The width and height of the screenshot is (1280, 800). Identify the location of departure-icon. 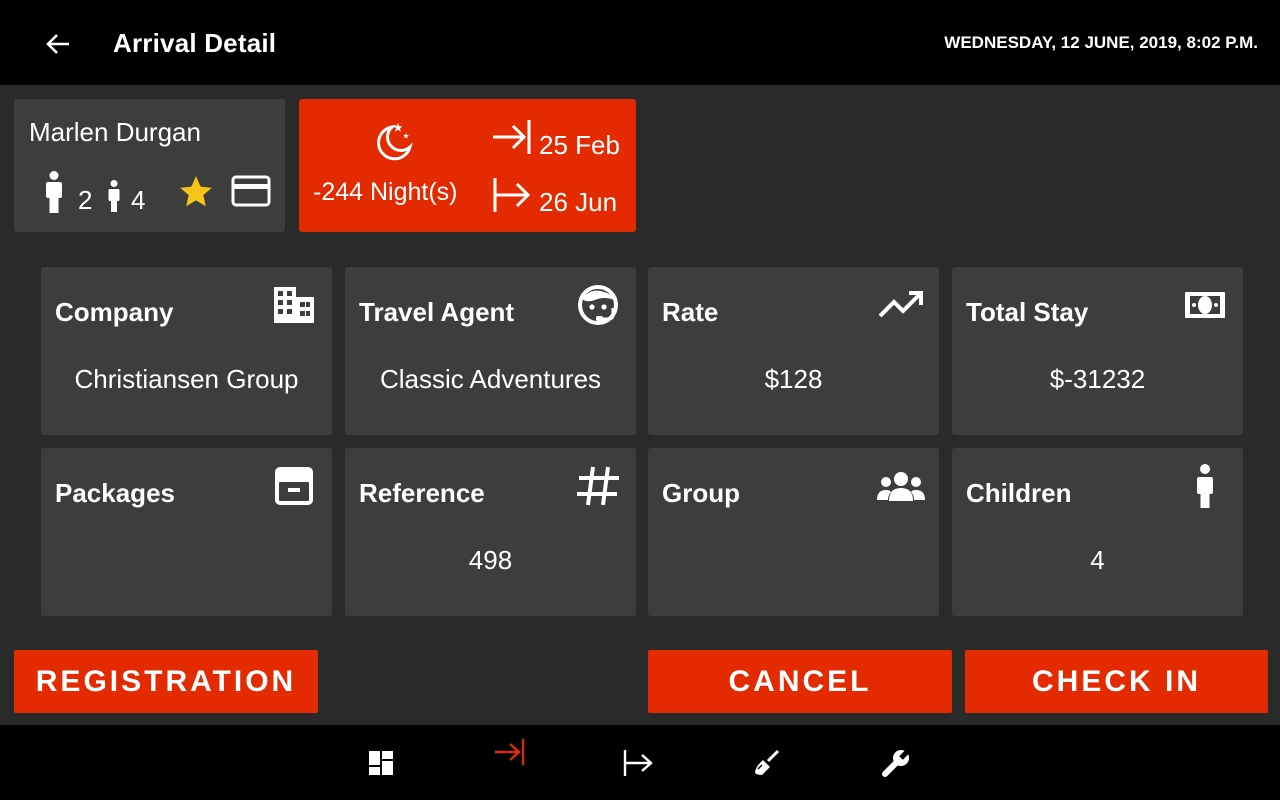
(512, 195).